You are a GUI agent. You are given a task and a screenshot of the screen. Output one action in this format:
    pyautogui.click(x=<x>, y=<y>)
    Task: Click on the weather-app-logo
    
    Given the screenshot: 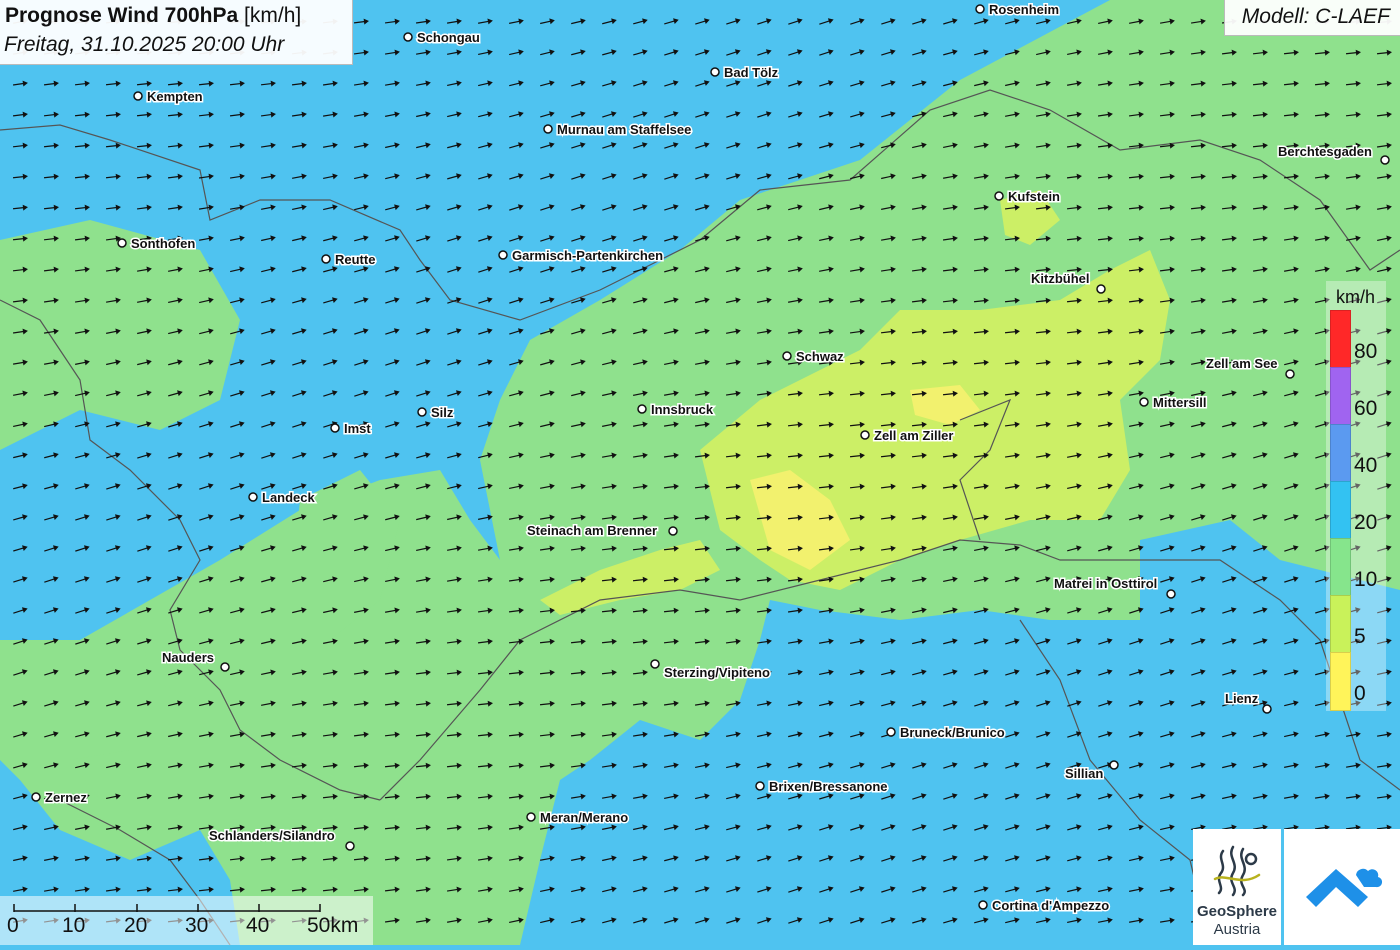 What is the action you would take?
    pyautogui.click(x=1342, y=887)
    